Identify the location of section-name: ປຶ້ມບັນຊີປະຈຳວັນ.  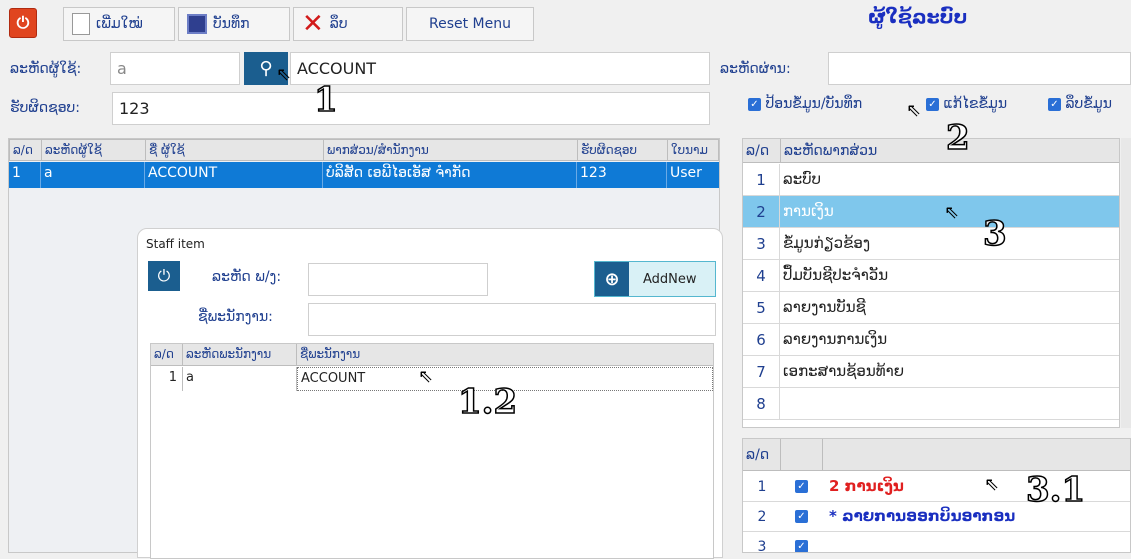
(836, 275).